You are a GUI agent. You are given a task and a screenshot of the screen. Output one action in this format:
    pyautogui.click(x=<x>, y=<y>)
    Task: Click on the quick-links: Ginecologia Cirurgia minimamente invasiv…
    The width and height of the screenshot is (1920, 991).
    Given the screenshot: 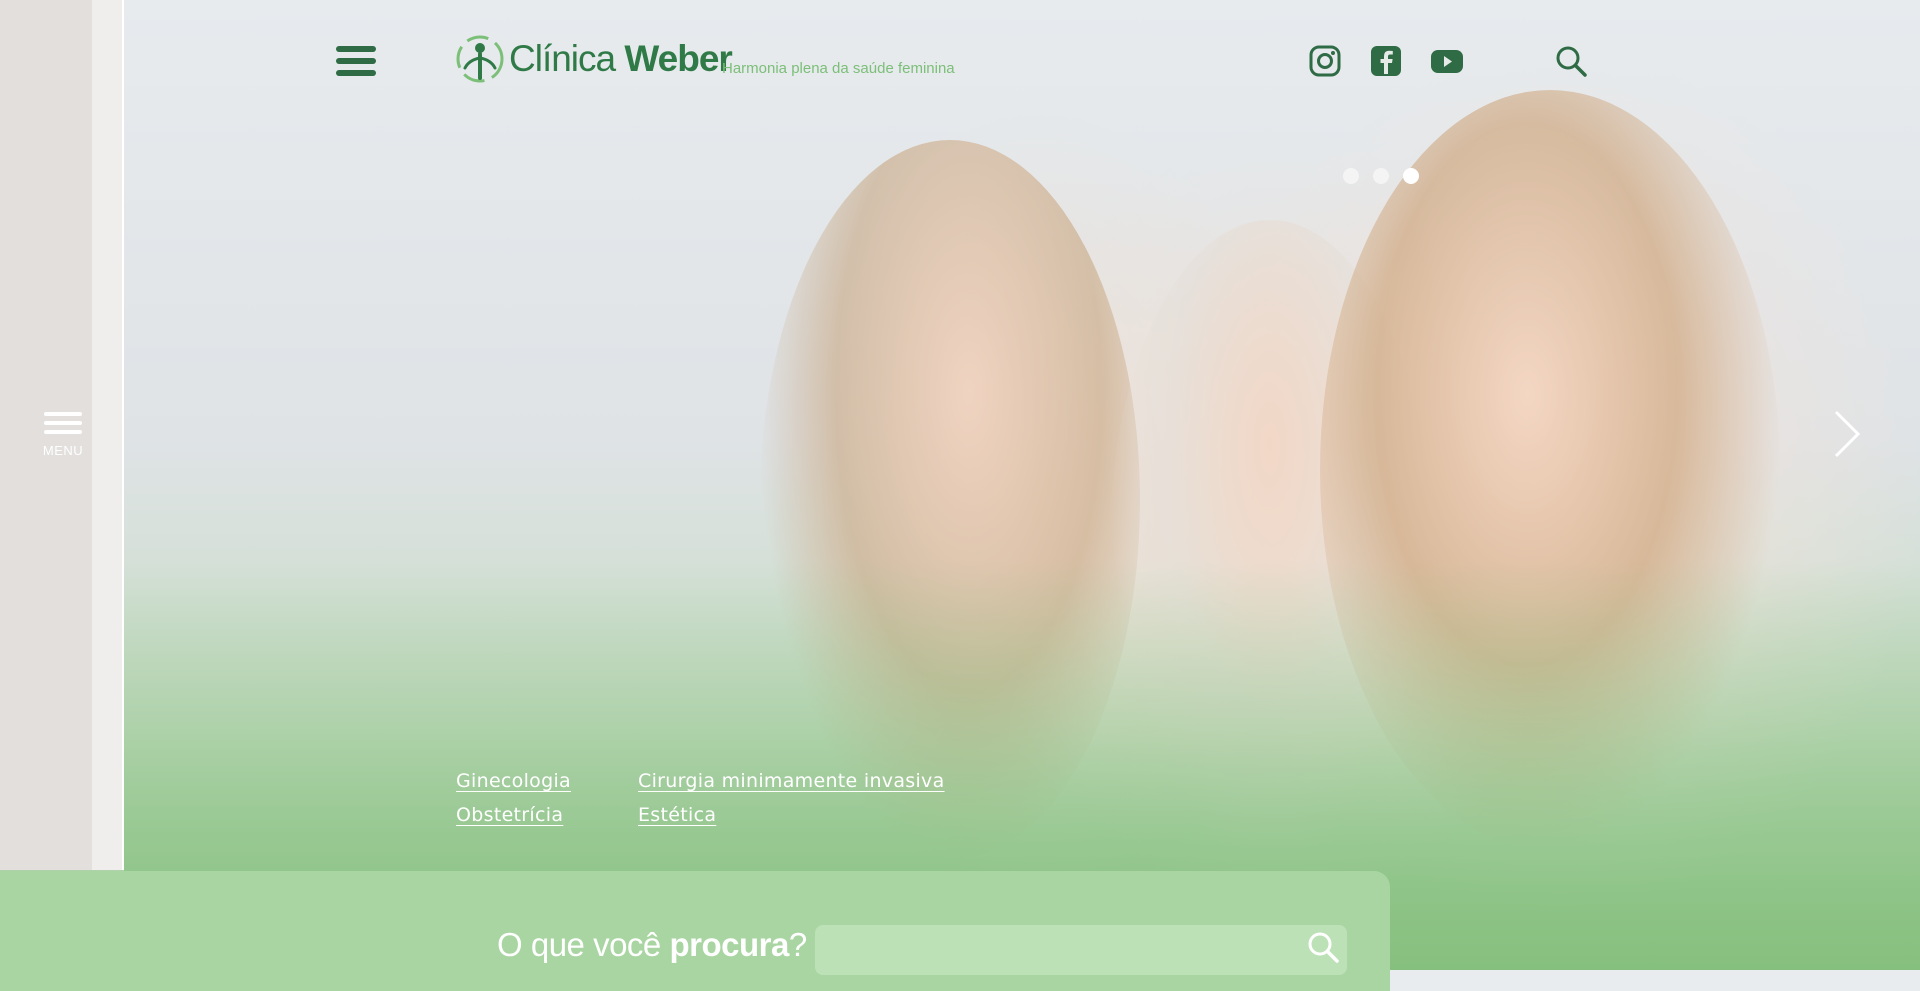 What is the action you would take?
    pyautogui.click(x=700, y=798)
    